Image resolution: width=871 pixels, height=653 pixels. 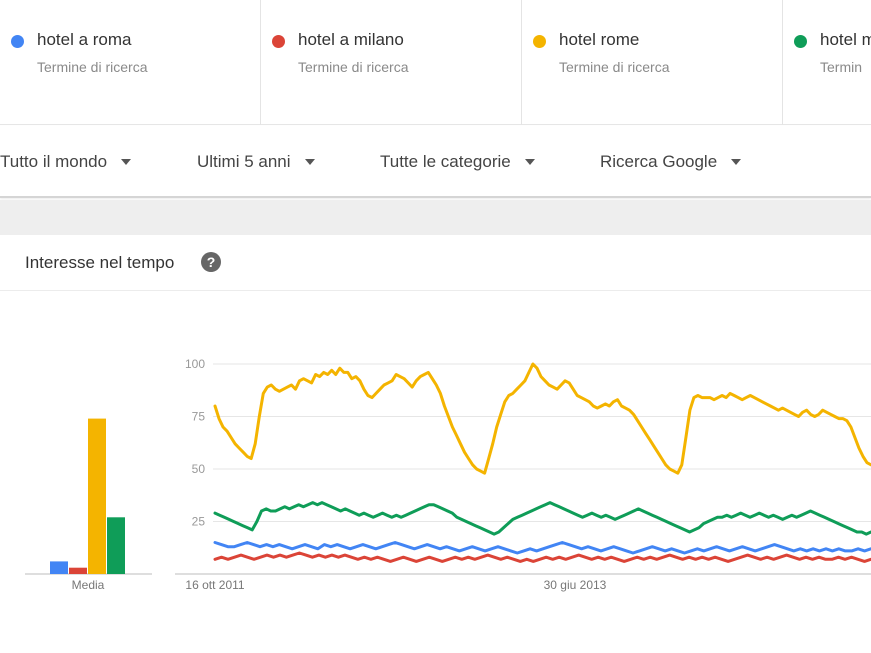 What do you see at coordinates (244, 161) in the screenshot?
I see `period-dropdown-label: Ultimi 5 anni` at bounding box center [244, 161].